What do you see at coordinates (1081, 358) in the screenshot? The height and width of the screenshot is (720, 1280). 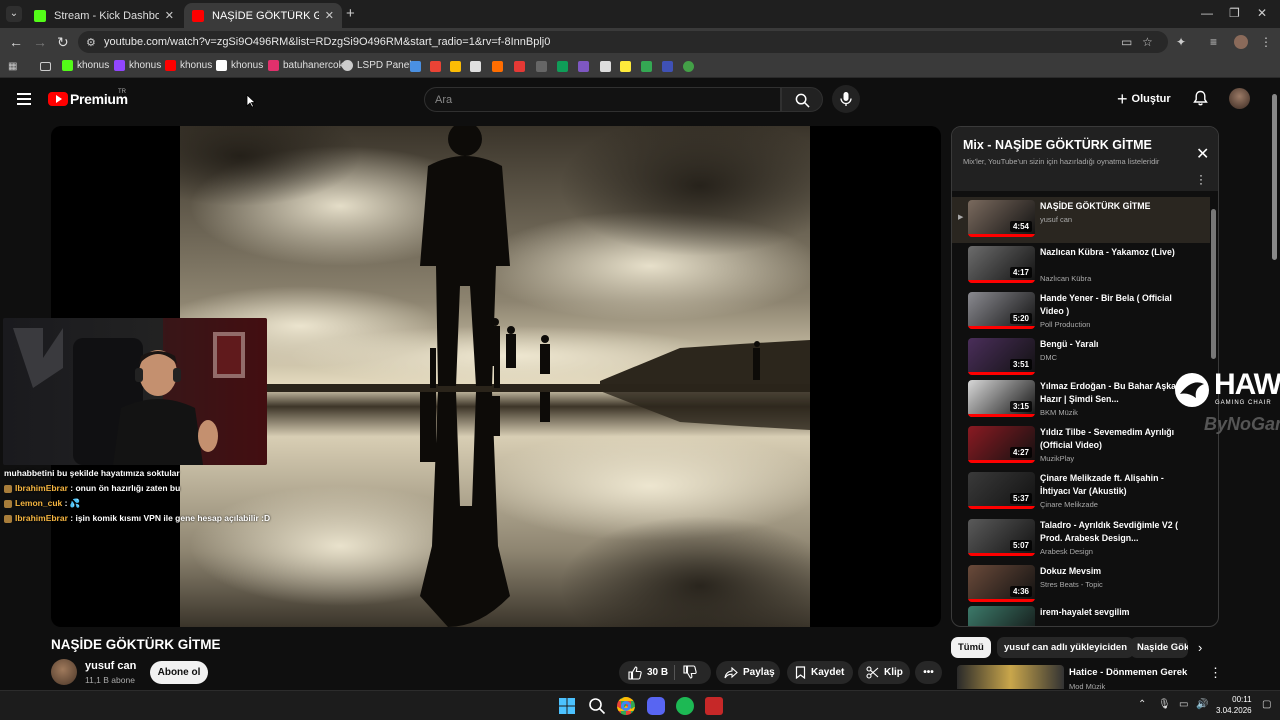 I see `playlist-item: 3:51 Bengü - Yaralı DMC` at bounding box center [1081, 358].